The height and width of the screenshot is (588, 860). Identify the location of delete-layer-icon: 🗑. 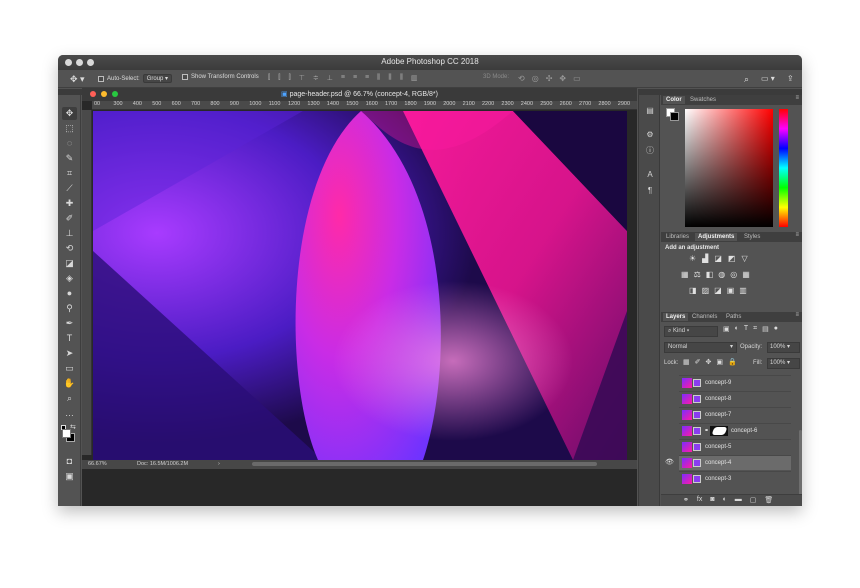
(768, 500).